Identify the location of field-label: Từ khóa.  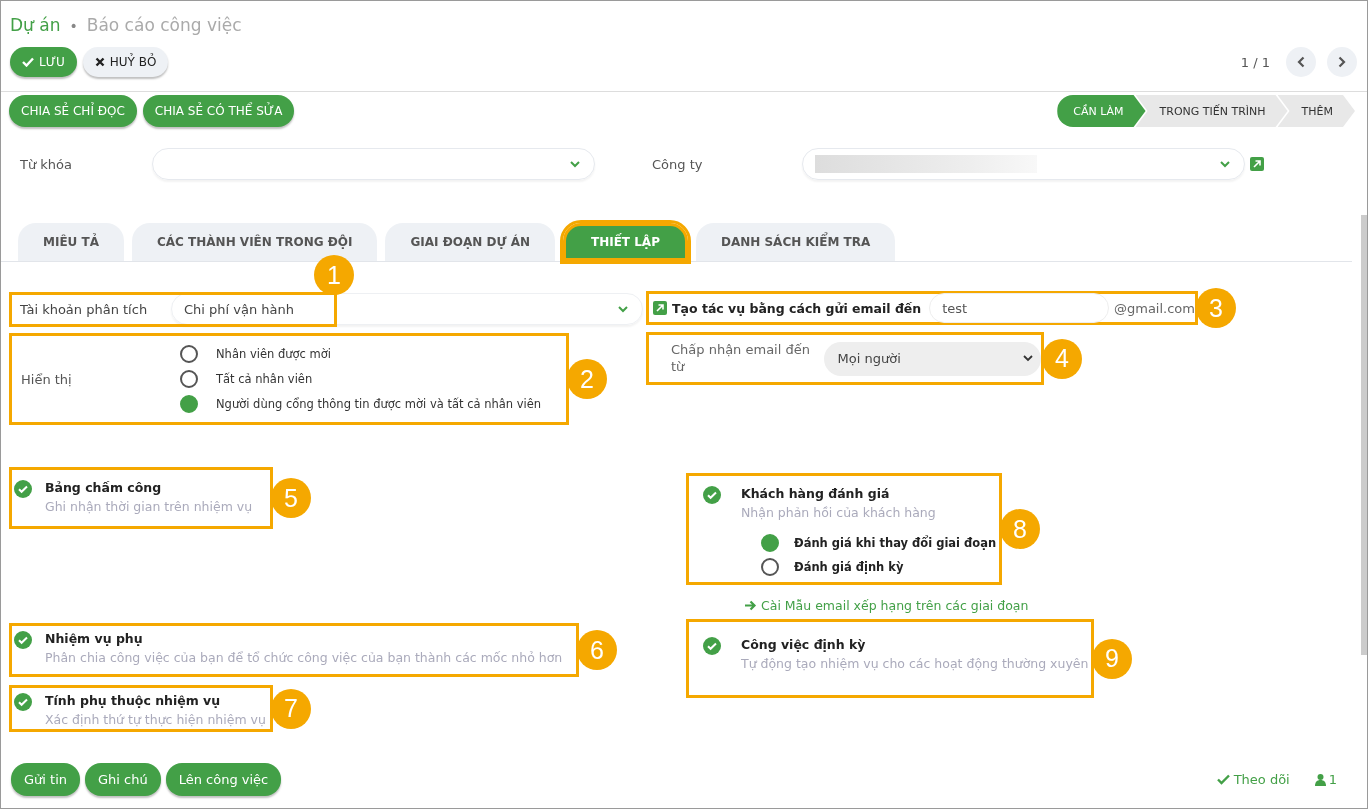
(46, 164).